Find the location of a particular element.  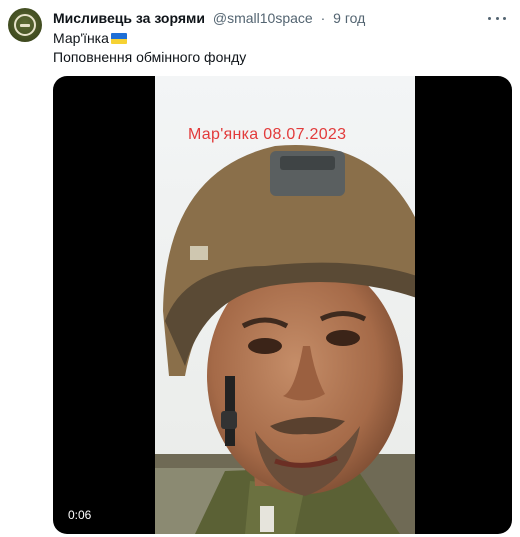

tweet-location-text: Мар'їнка is located at coordinates (81, 38).